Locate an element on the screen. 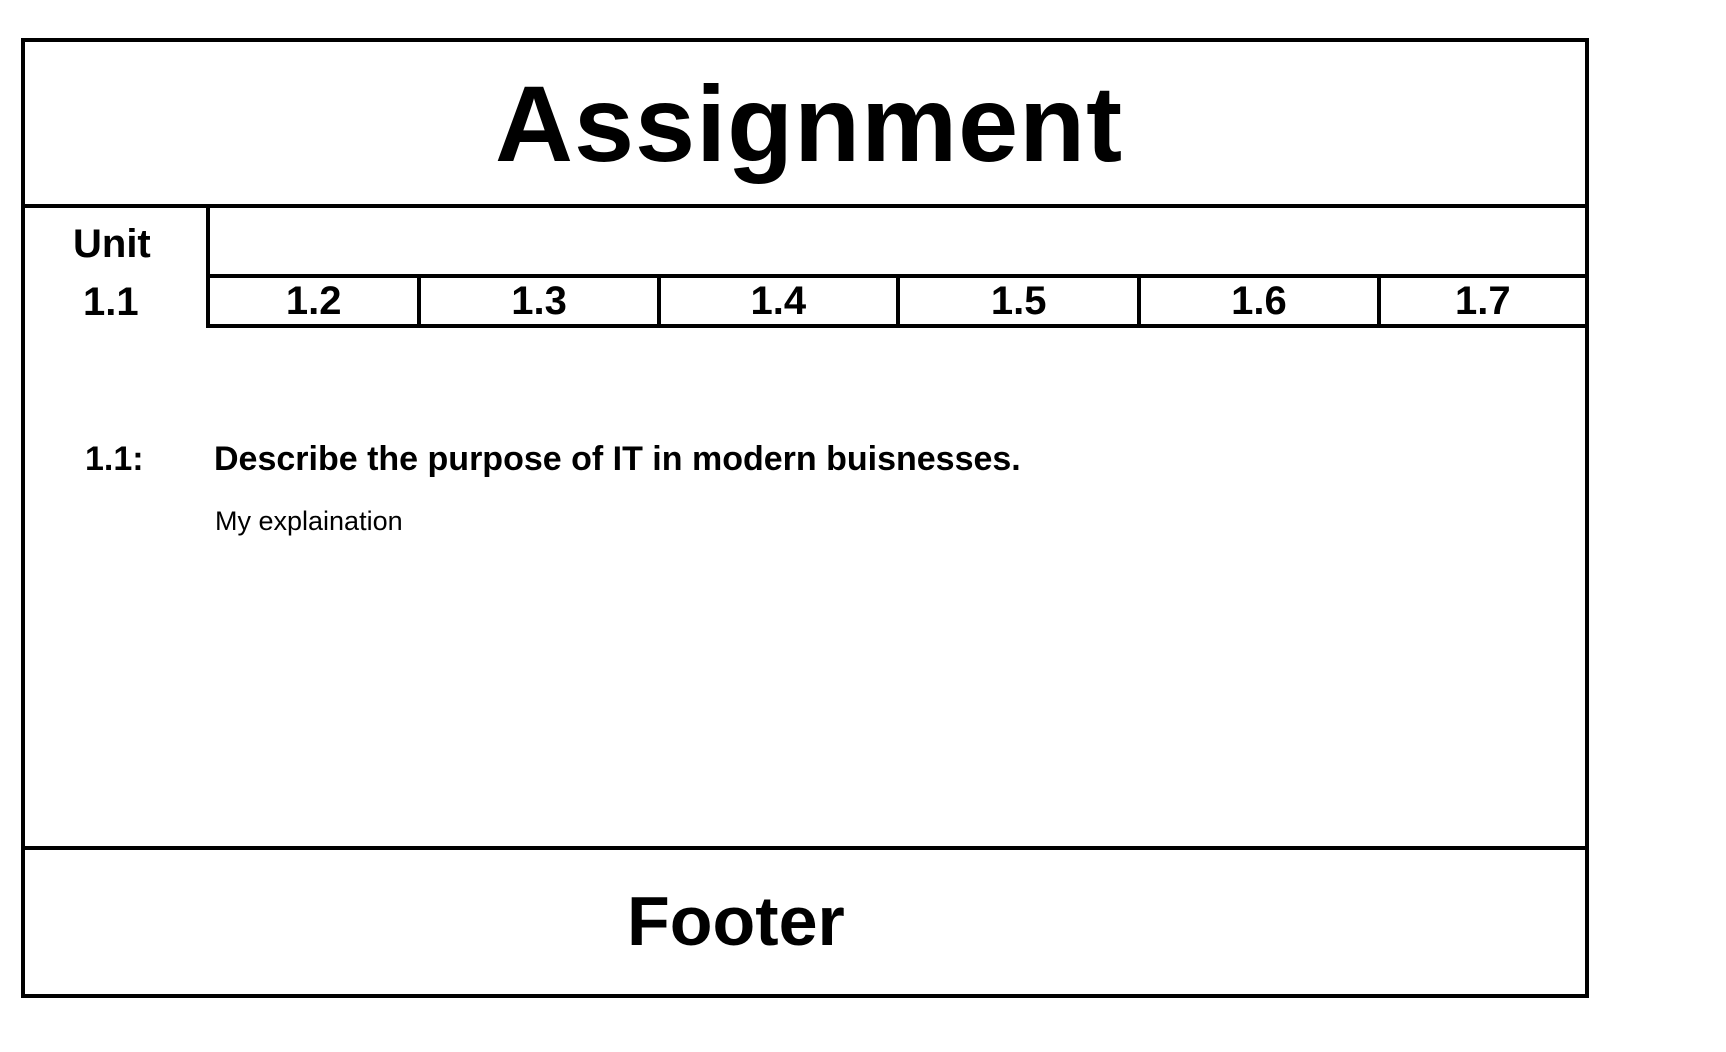 This screenshot has width=1726, height=1052. tab-1-4: 1.4 is located at coordinates (781, 301).